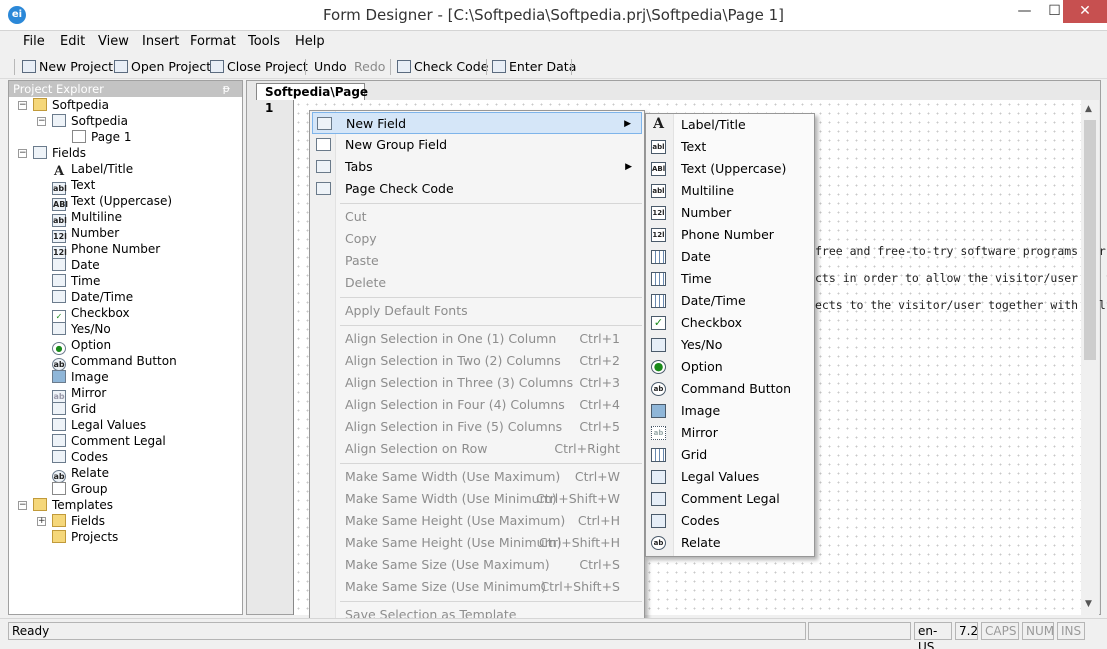 The image size is (1107, 649). I want to click on tree-item-softpedia-root: Softpedia, so click(71, 105).